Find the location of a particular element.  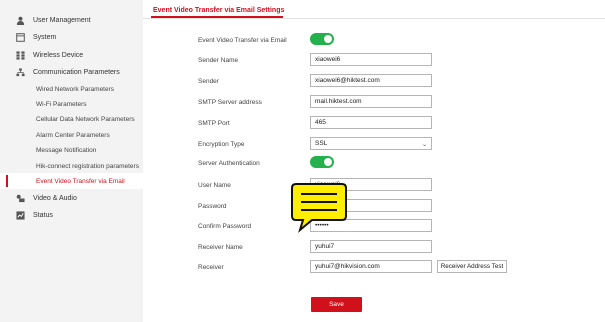

title-underline is located at coordinates (217, 17).